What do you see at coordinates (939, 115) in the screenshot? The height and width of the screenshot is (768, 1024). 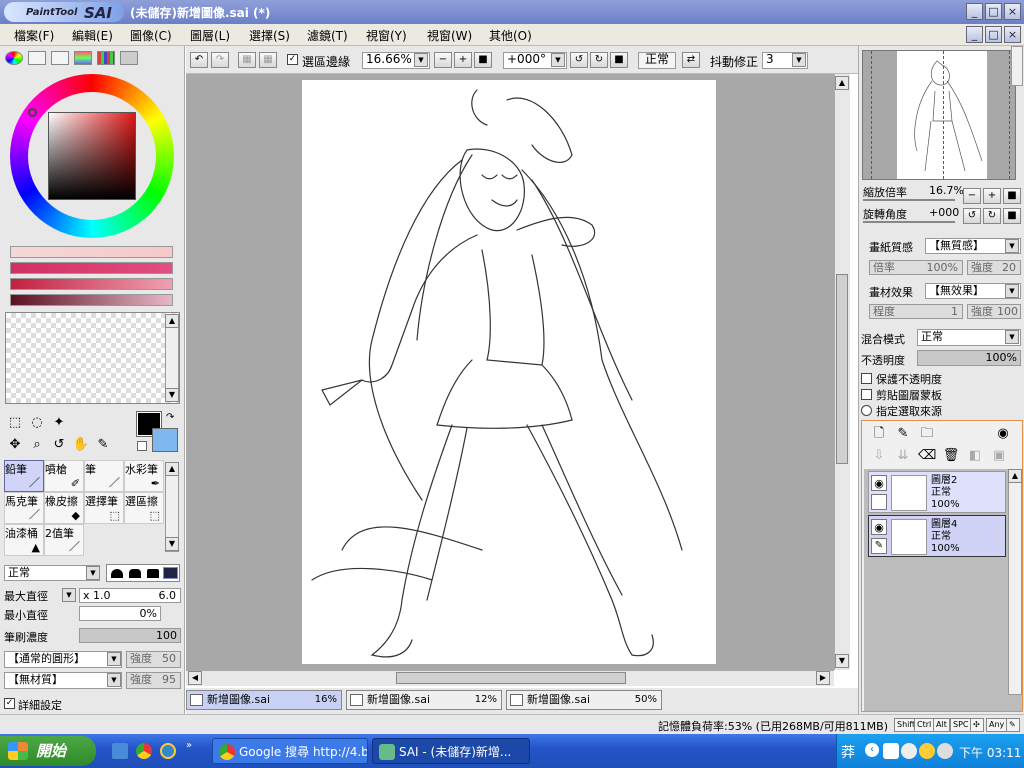 I see `navigator-preview` at bounding box center [939, 115].